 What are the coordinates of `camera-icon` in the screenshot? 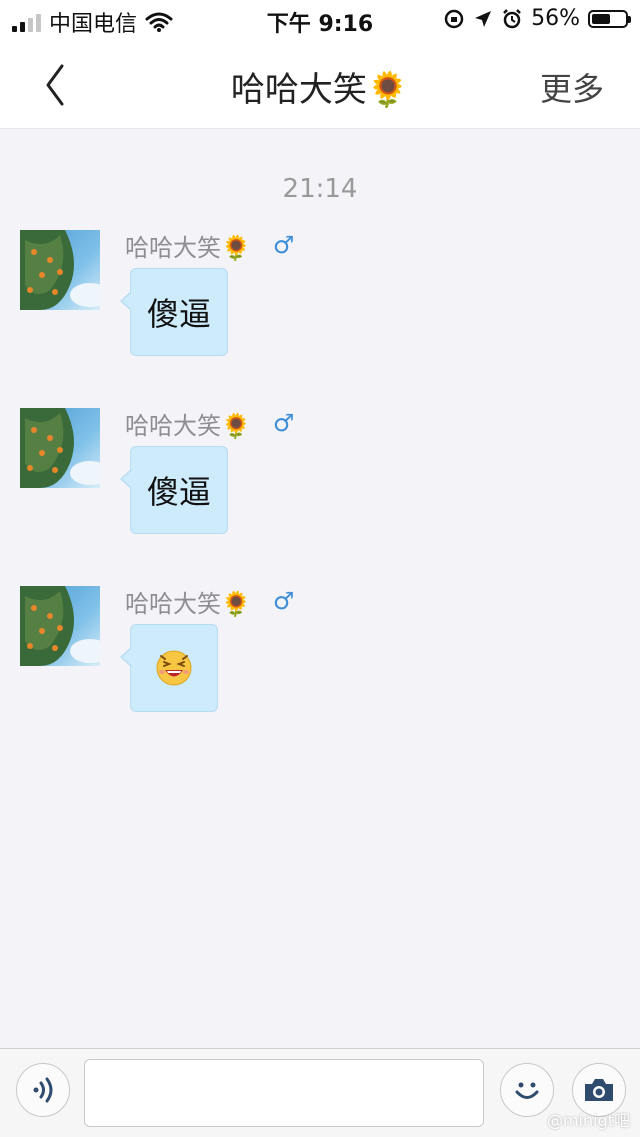 It's located at (599, 1090).